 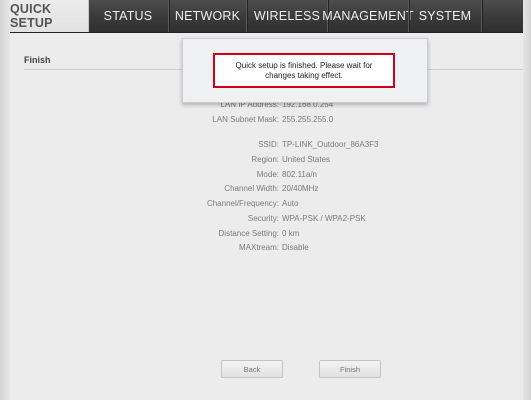 What do you see at coordinates (287, 16) in the screenshot?
I see `tab-wireless: WIRELESS` at bounding box center [287, 16].